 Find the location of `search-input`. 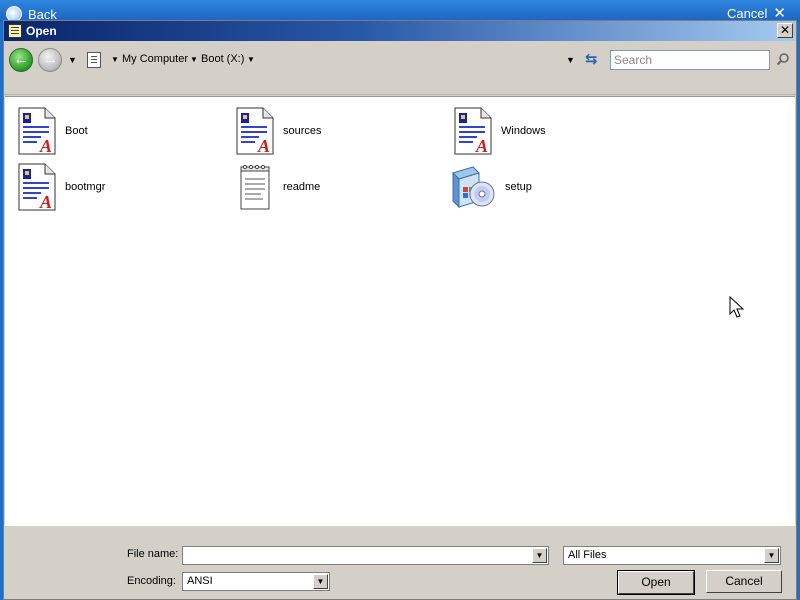

search-input is located at coordinates (690, 60).